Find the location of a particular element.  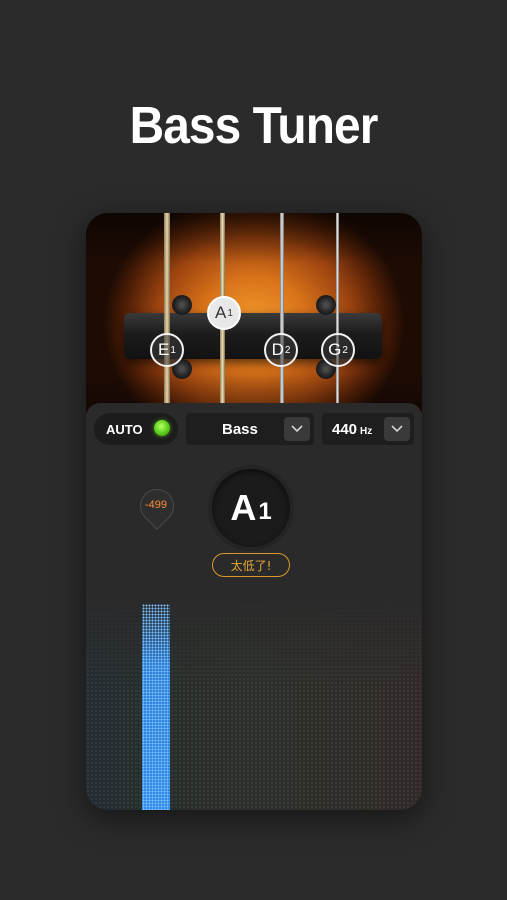

detected-note-octave: 1 is located at coordinates (265, 511).